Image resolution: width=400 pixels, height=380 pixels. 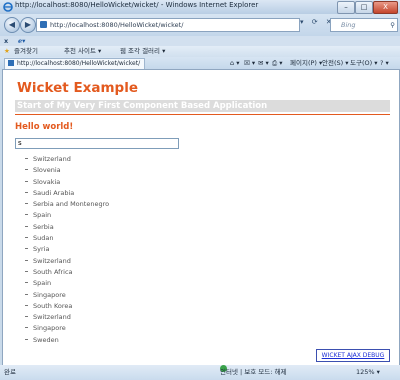 What do you see at coordinates (253, 372) in the screenshot?
I see `zone-label: 인터넷 | 보호 모드: 해제` at bounding box center [253, 372].